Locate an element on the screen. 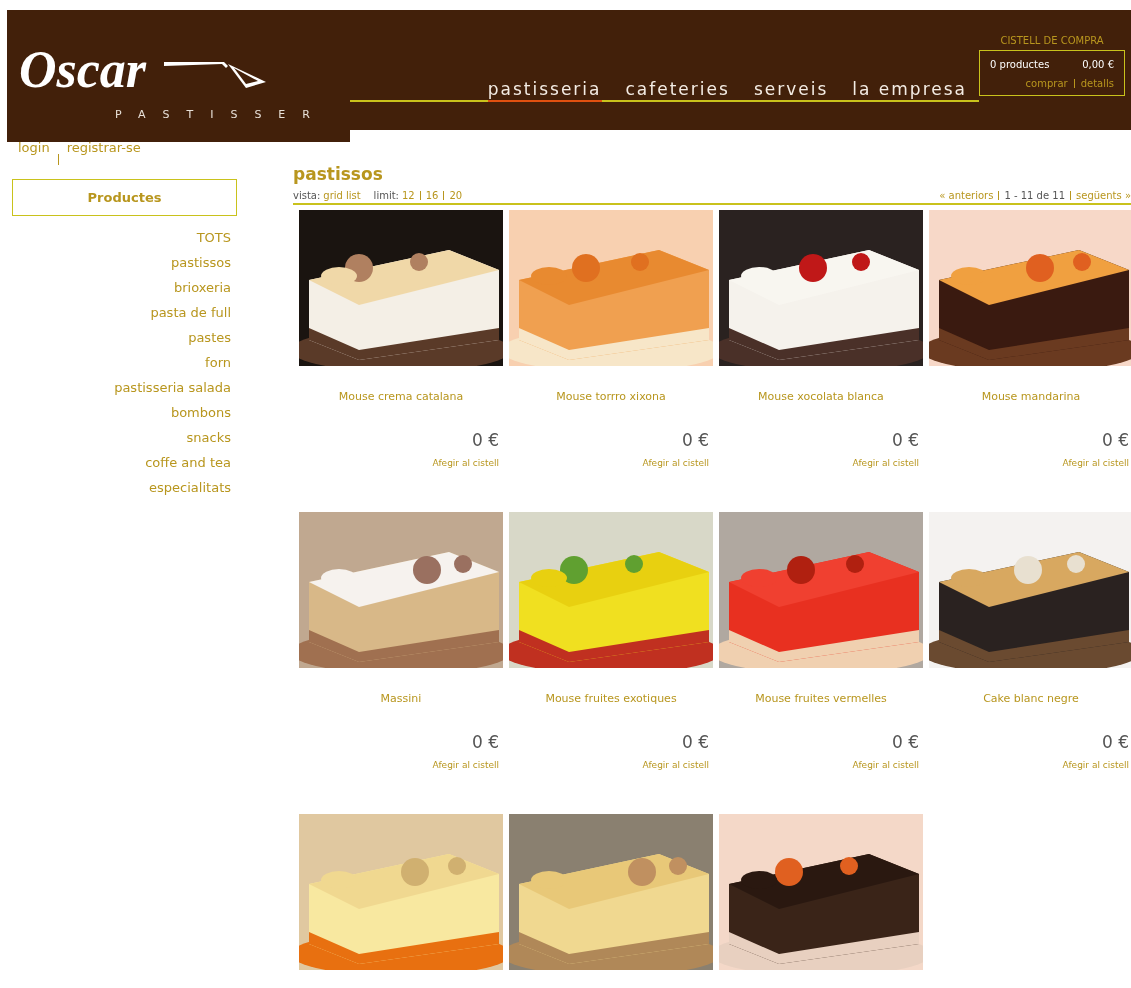  nav-link: pastisseria is located at coordinates (544, 90).